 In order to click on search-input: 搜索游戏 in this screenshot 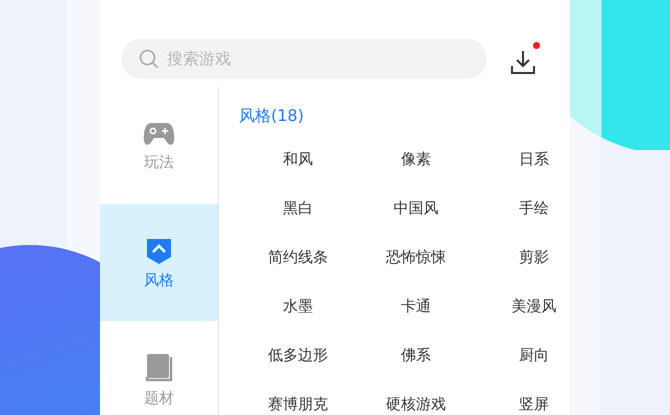, I will do `click(315, 59)`.